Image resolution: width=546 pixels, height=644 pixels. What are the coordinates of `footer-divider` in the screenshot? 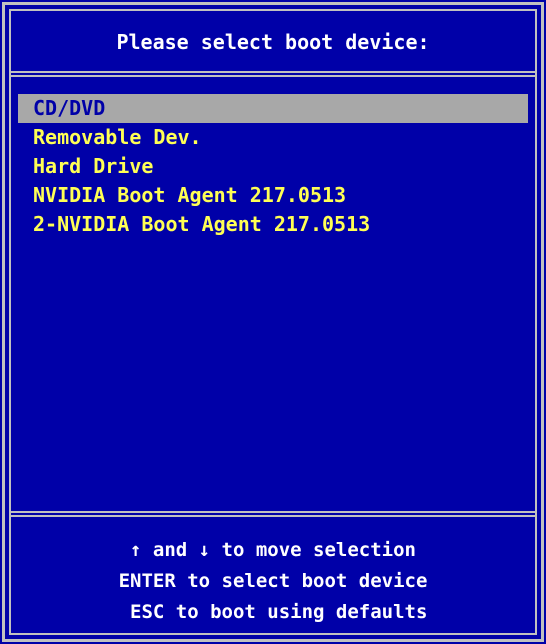 It's located at (273, 514).